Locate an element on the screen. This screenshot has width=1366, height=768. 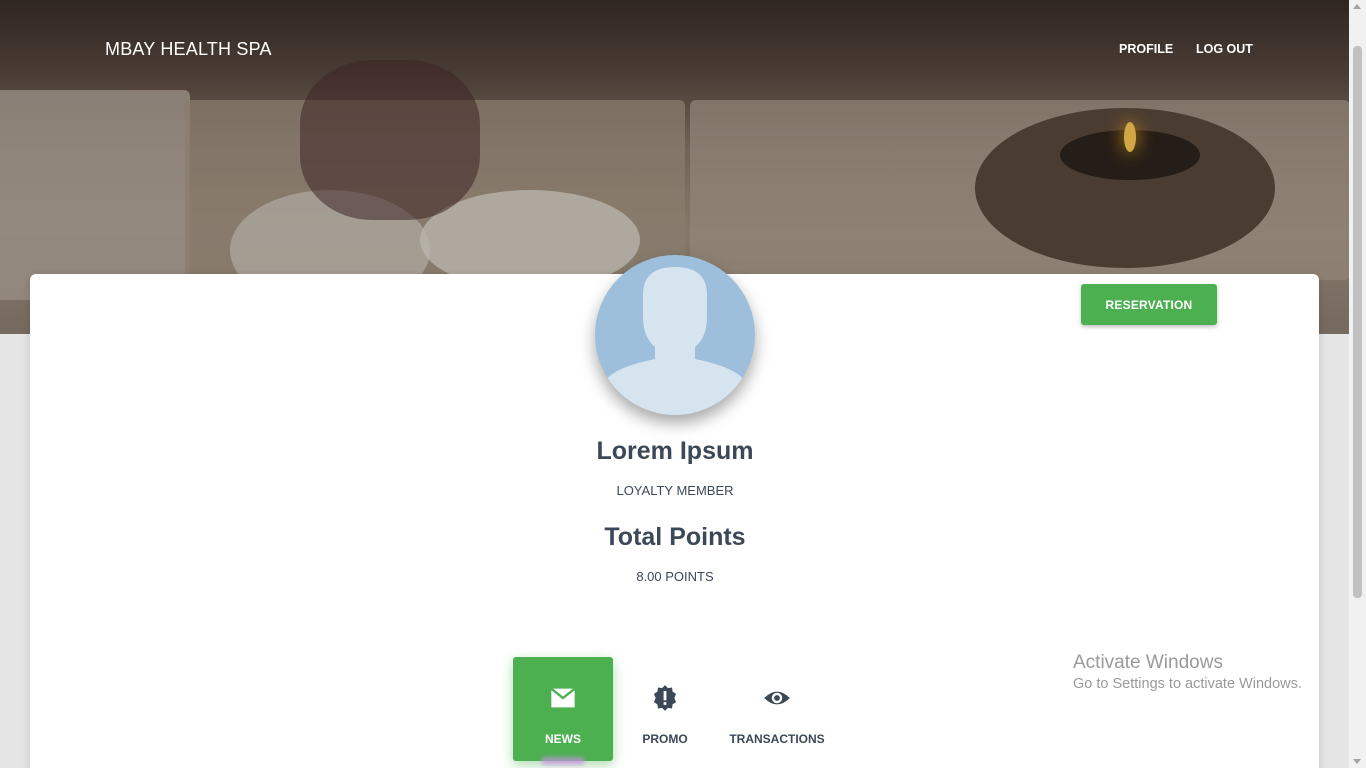
nav-logout-link: LOG OUT is located at coordinates (1224, 49).